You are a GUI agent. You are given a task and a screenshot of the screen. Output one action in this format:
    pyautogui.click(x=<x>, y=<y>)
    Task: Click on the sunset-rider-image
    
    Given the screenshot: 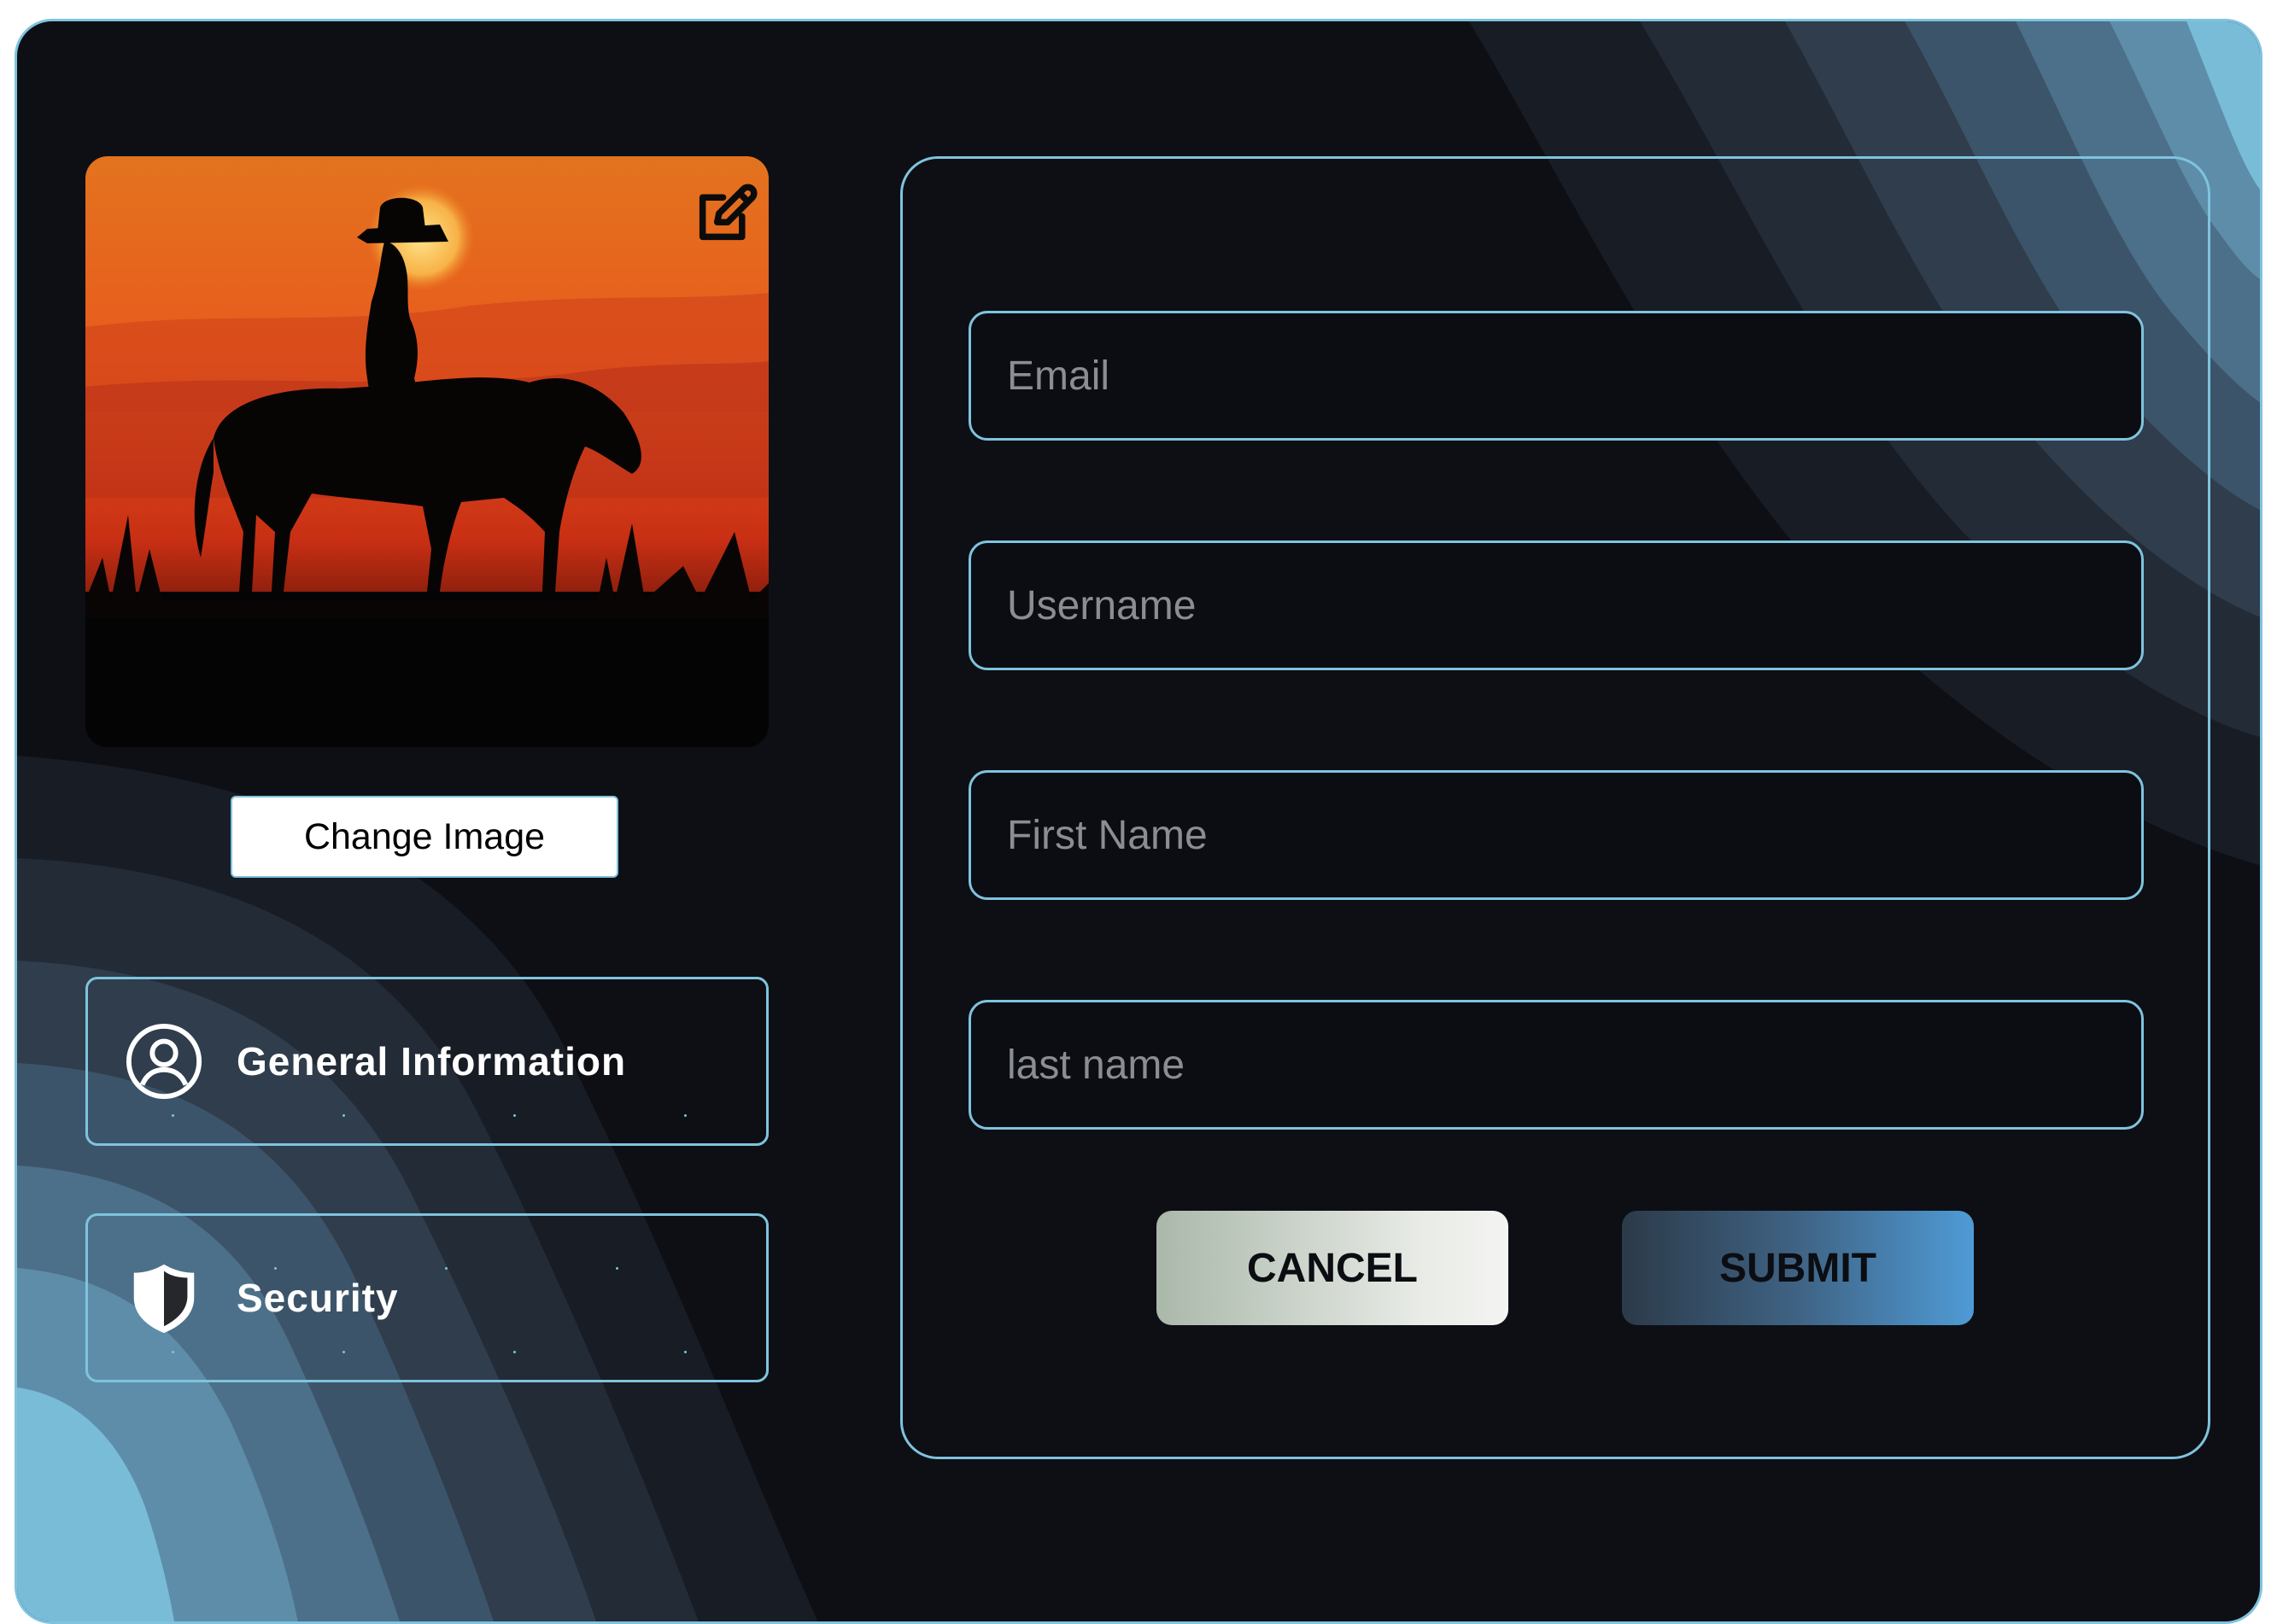 What is the action you would take?
    pyautogui.click(x=427, y=452)
    